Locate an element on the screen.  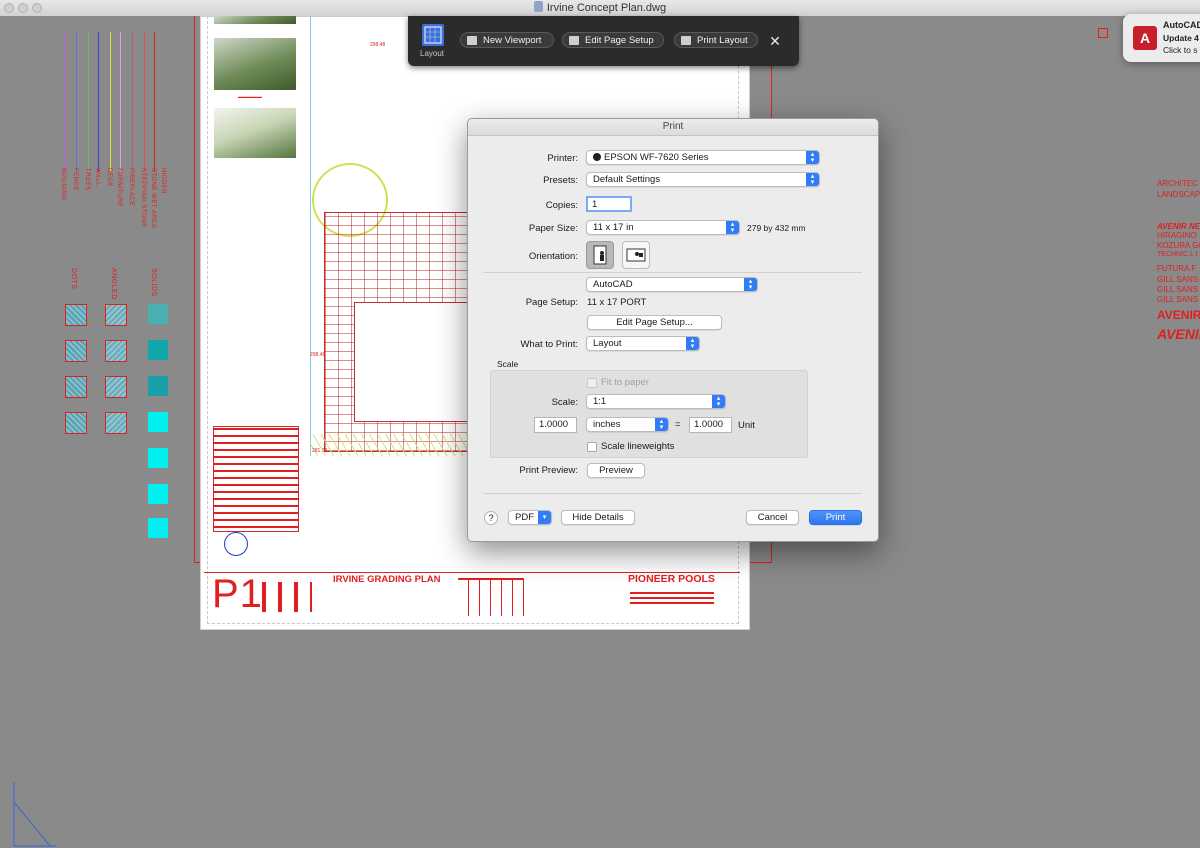
edit-page-setup-label: Edit Page Setup is located at coordinates (619, 40).